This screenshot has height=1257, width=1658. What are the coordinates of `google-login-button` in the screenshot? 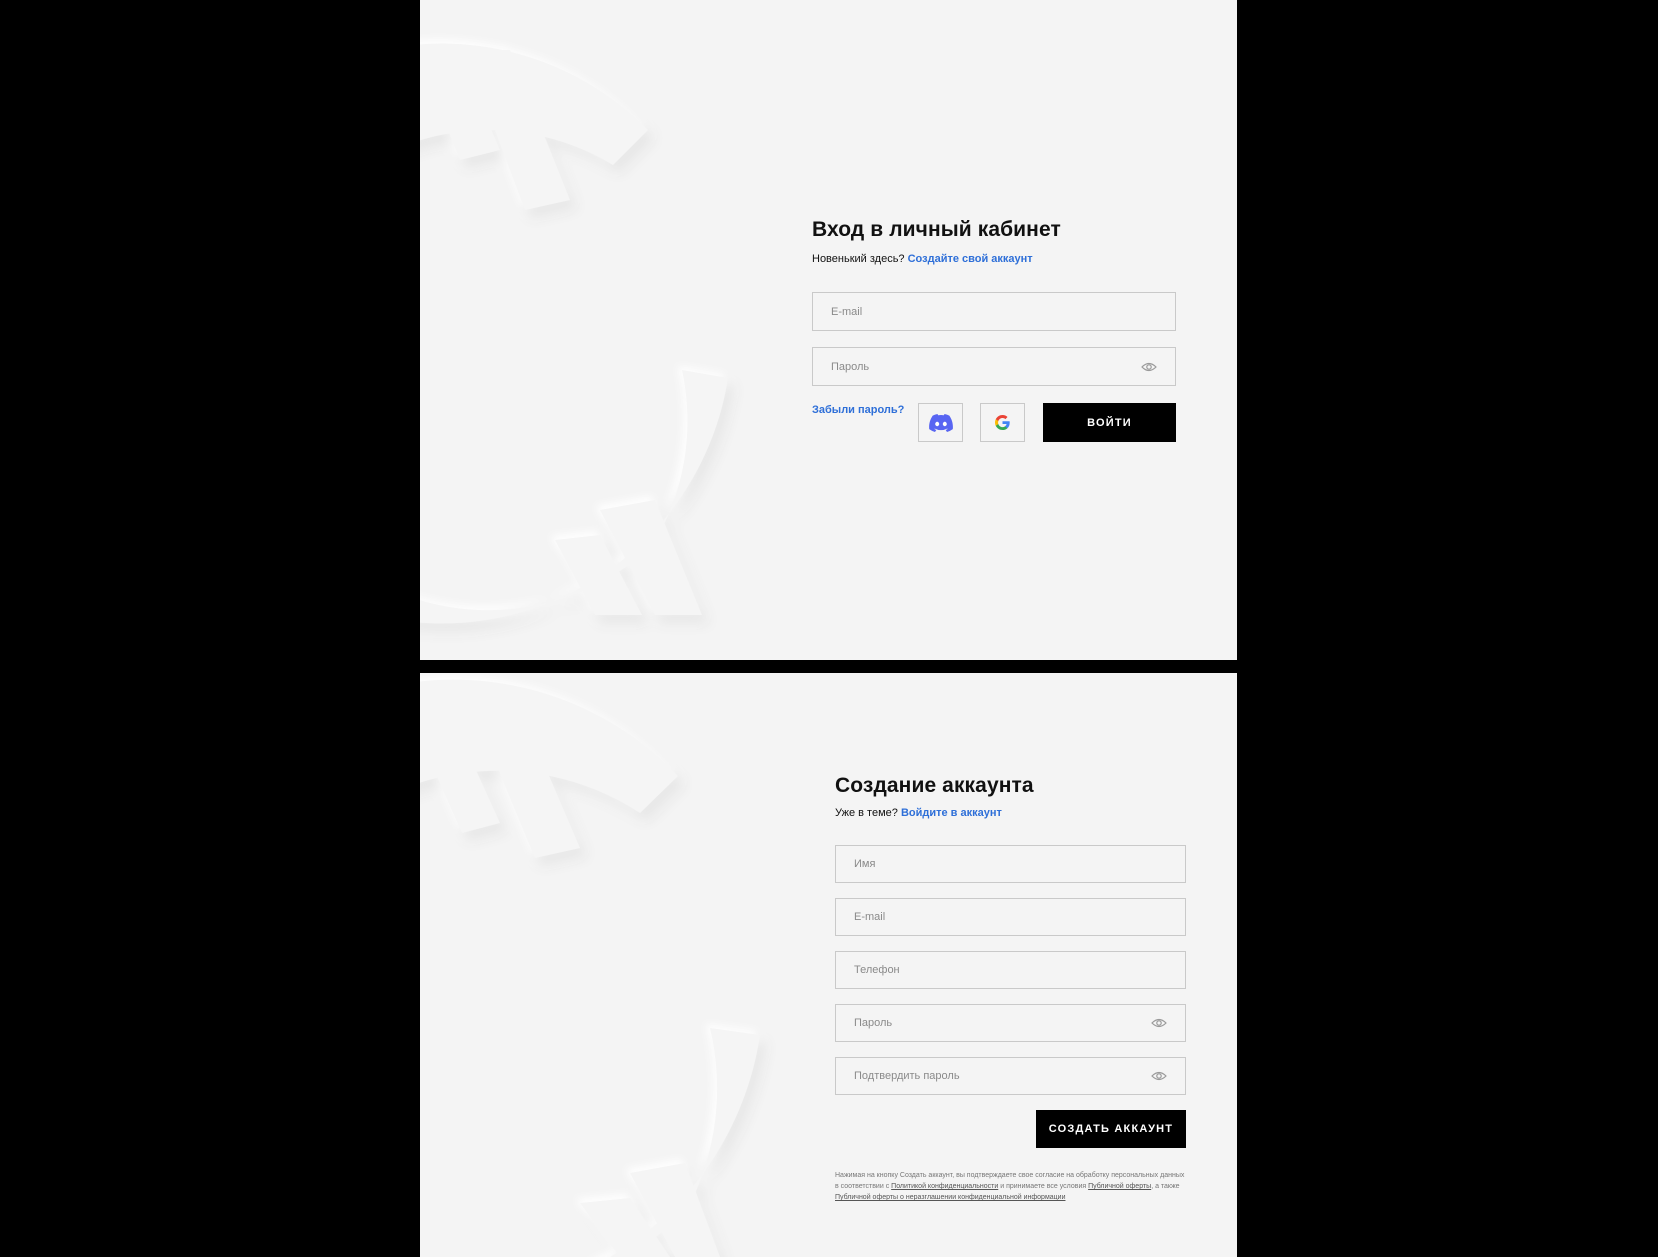 It's located at (1002, 422).